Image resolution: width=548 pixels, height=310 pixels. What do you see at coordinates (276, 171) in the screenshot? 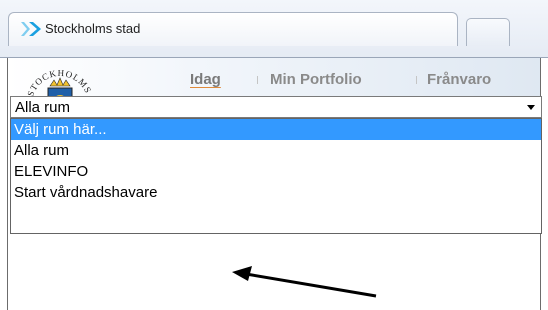
I see `option-elevinfo: ELEVINFO` at bounding box center [276, 171].